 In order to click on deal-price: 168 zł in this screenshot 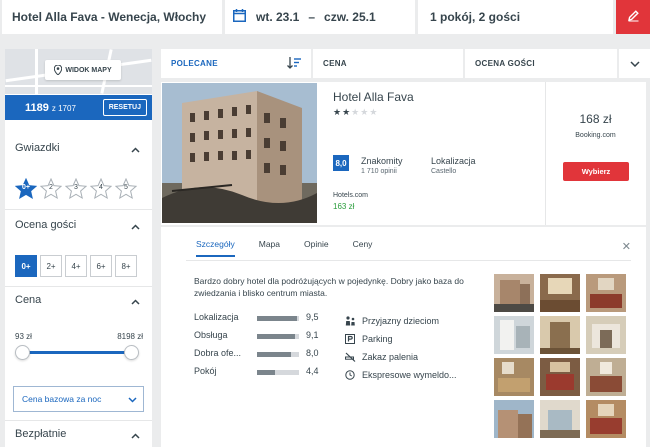, I will do `click(595, 119)`.